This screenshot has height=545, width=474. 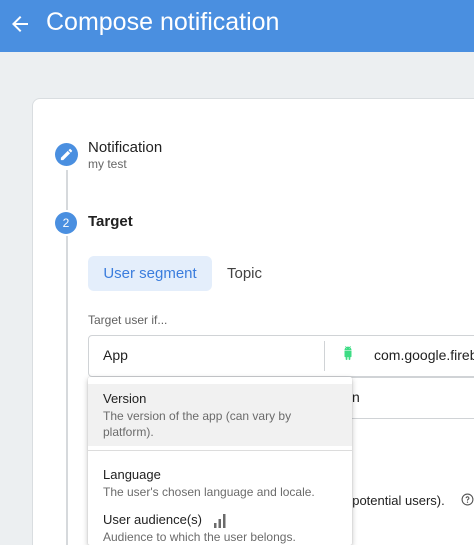 I want to click on step-notification-summary: my test, so click(x=107, y=164).